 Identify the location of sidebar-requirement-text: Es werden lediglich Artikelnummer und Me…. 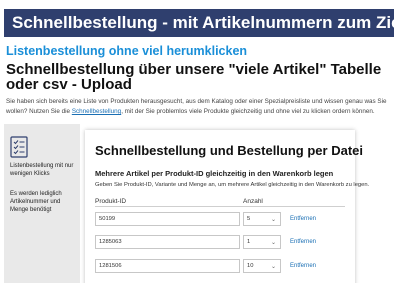
(36, 202).